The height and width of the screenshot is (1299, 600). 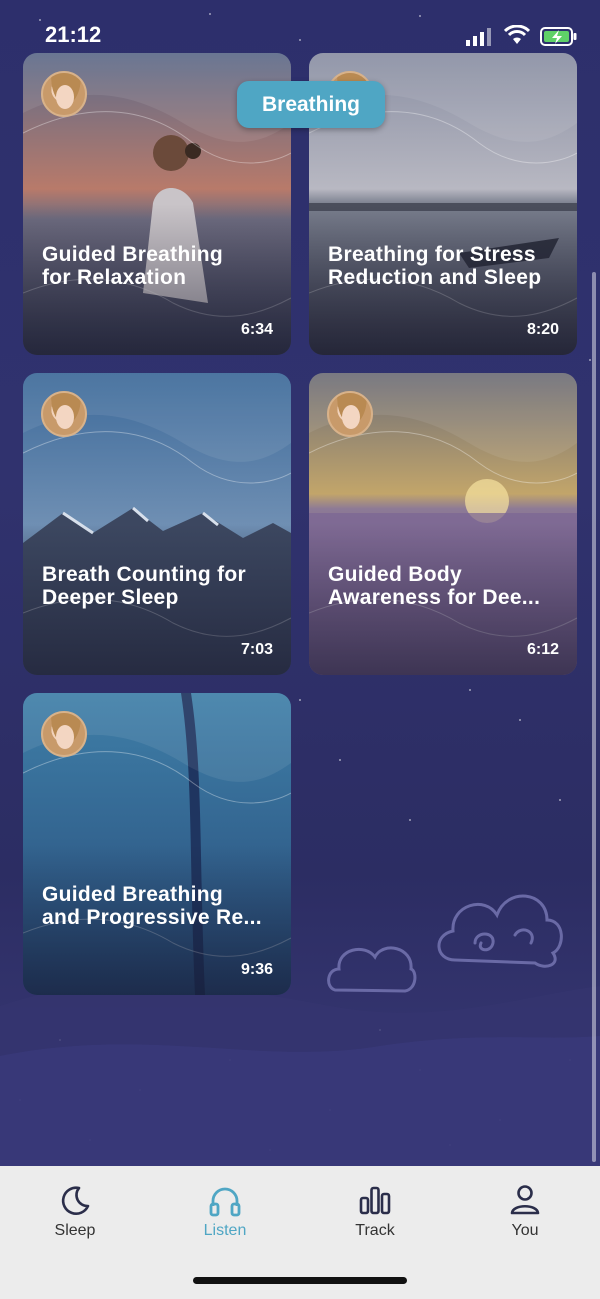 I want to click on tab-label: Track, so click(x=375, y=1230).